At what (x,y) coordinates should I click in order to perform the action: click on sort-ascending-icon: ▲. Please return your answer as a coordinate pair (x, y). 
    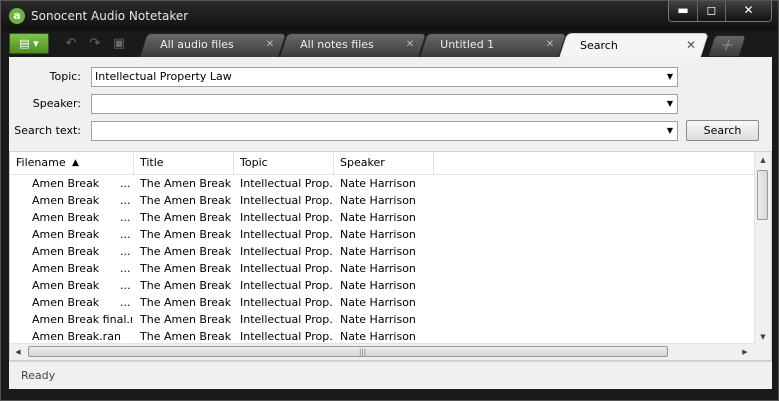
    Looking at the image, I should click on (75, 163).